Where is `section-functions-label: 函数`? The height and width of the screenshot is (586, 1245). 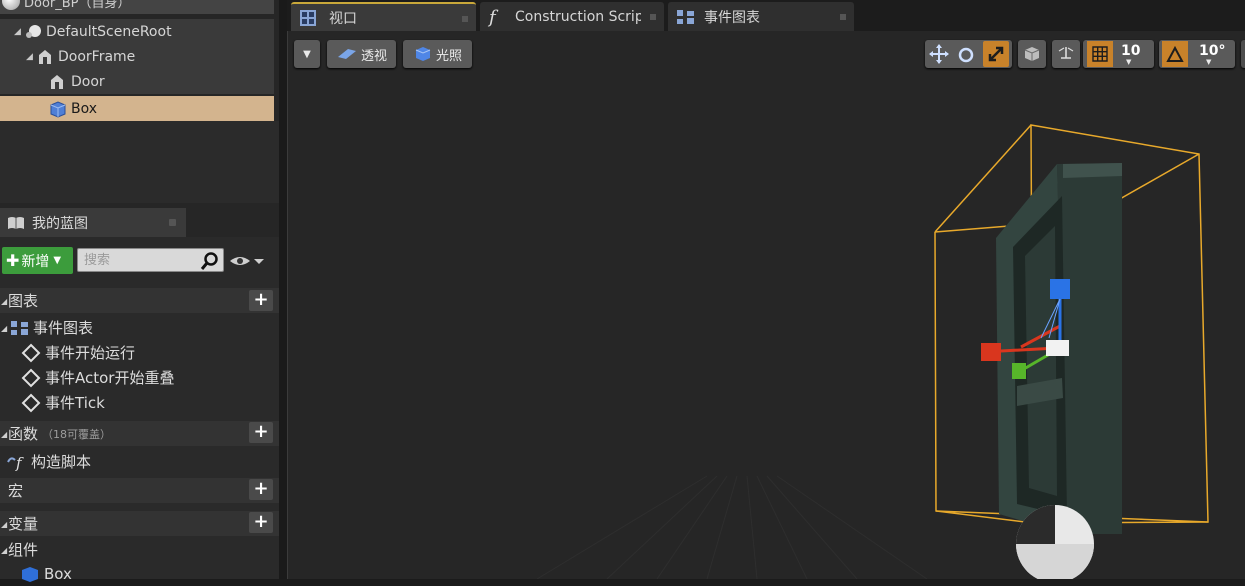
section-functions-label: 函数 is located at coordinates (23, 434).